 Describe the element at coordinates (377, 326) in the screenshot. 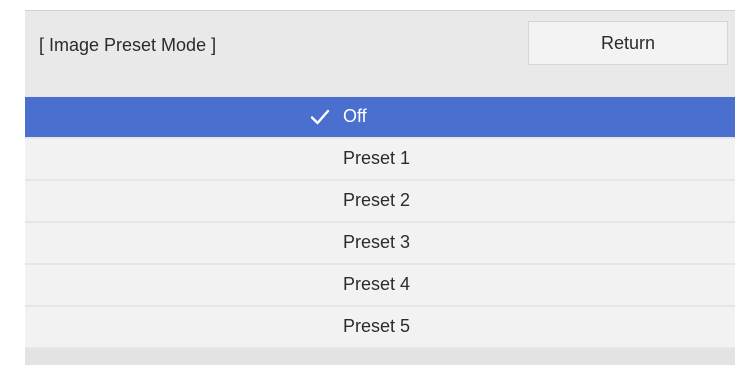

I see `option-label: Preset 5` at that location.